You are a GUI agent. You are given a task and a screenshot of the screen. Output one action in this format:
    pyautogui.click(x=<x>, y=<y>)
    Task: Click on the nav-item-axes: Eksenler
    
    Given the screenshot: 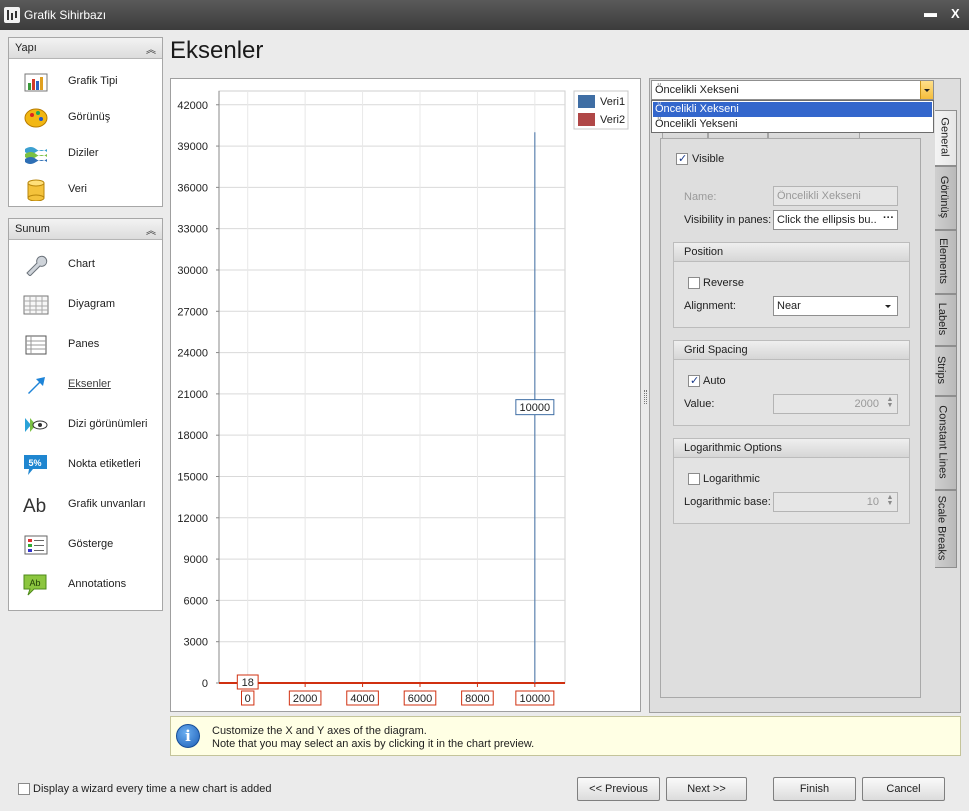 What is the action you would take?
    pyautogui.click(x=85, y=385)
    